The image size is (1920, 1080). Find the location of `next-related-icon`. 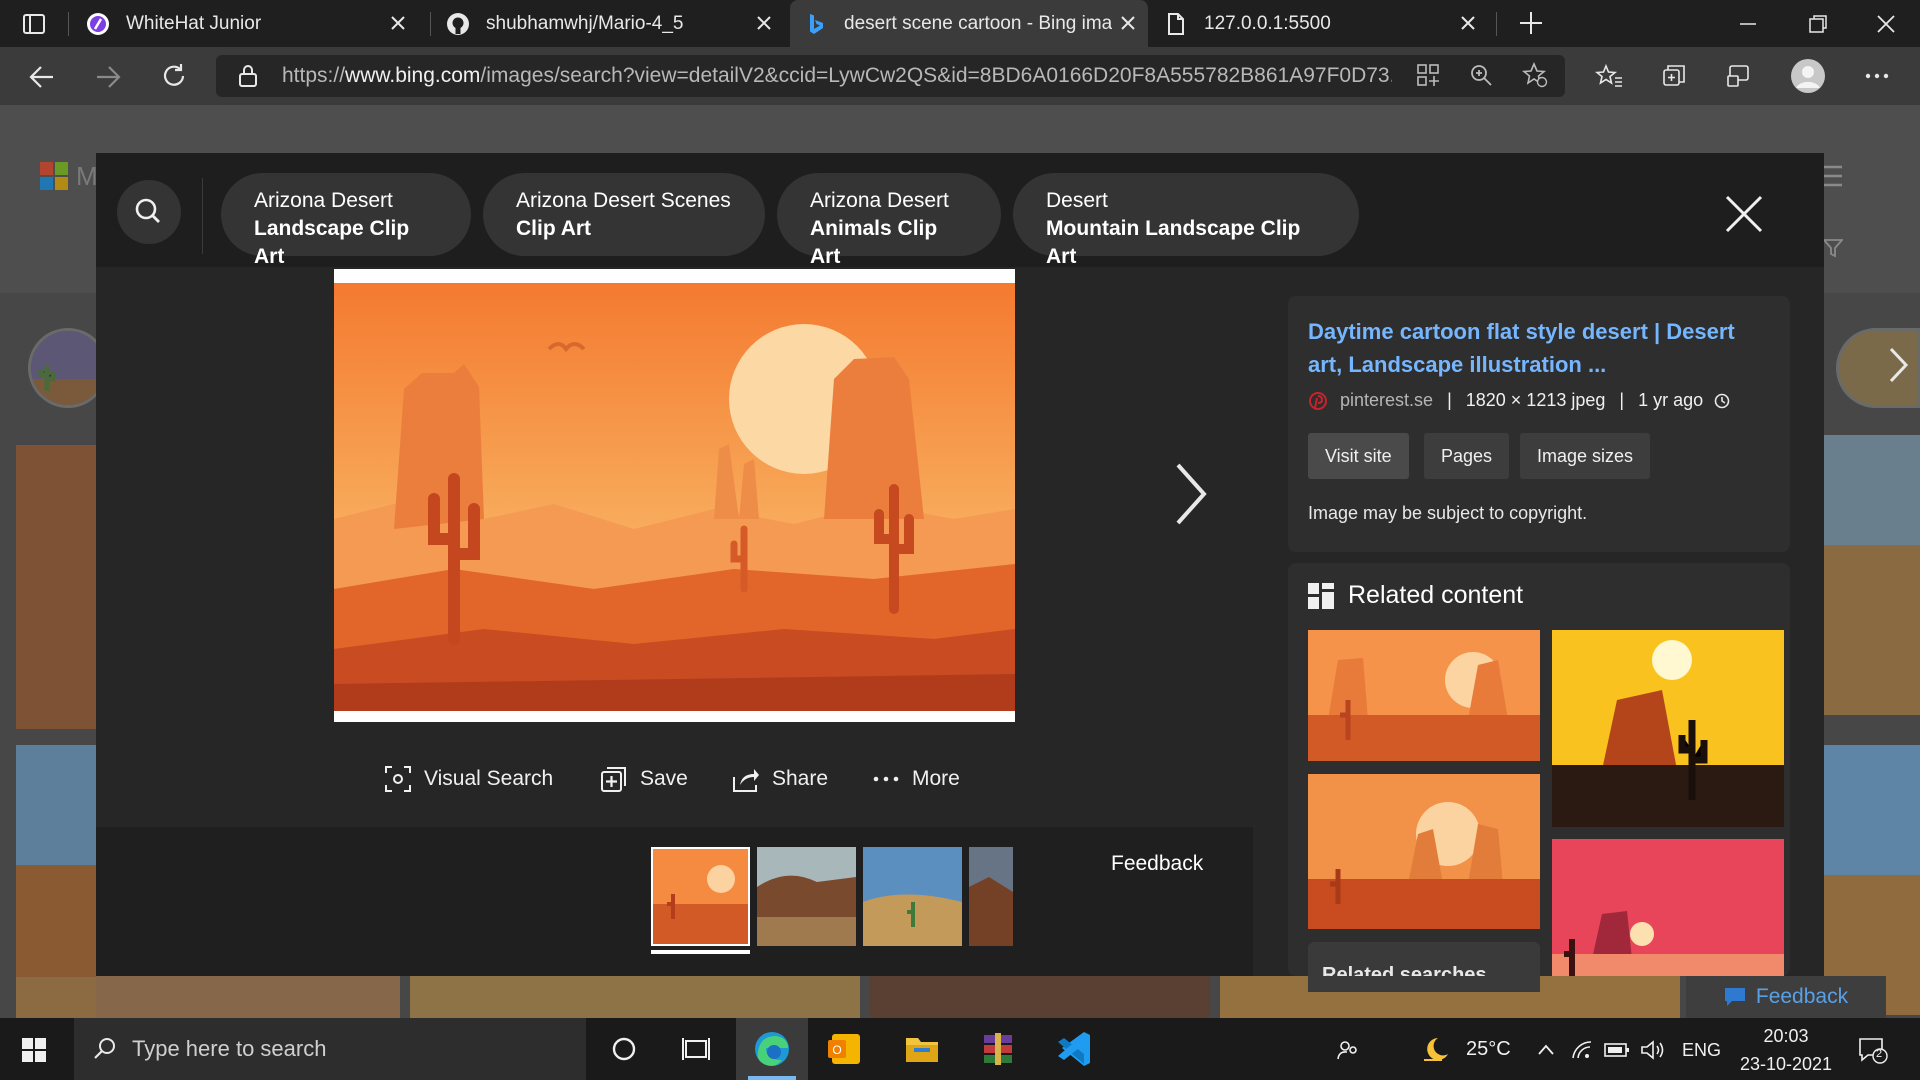

next-related-icon is located at coordinates (1898, 365).